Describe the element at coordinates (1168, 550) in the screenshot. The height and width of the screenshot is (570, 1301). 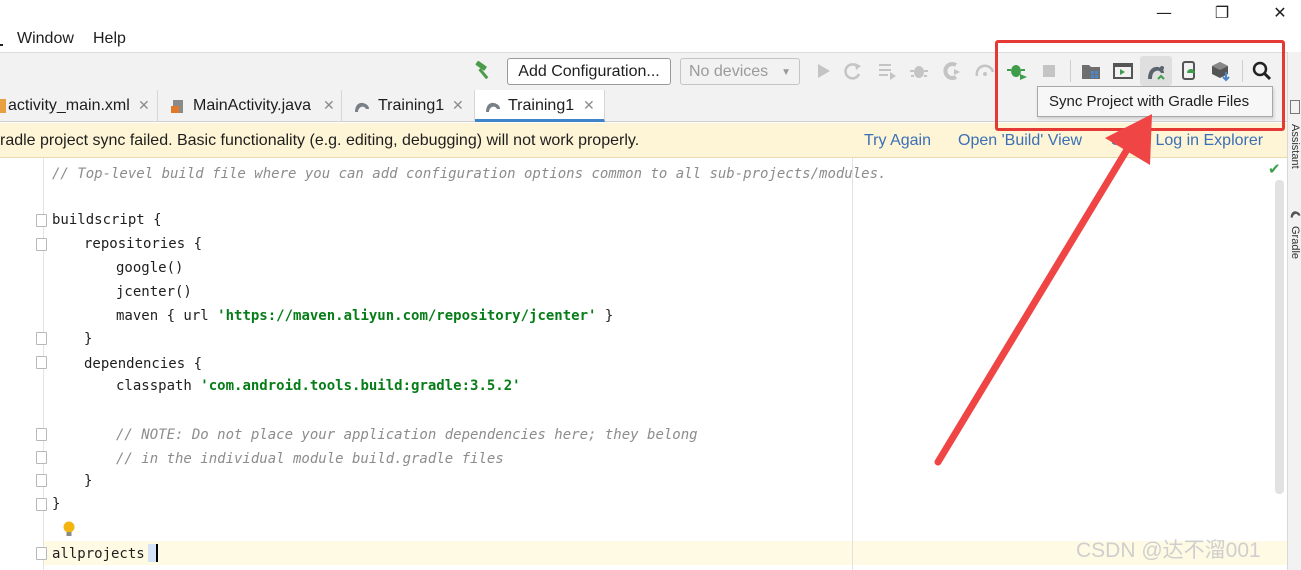
I see `watermark: CSDN @达不溜001` at that location.